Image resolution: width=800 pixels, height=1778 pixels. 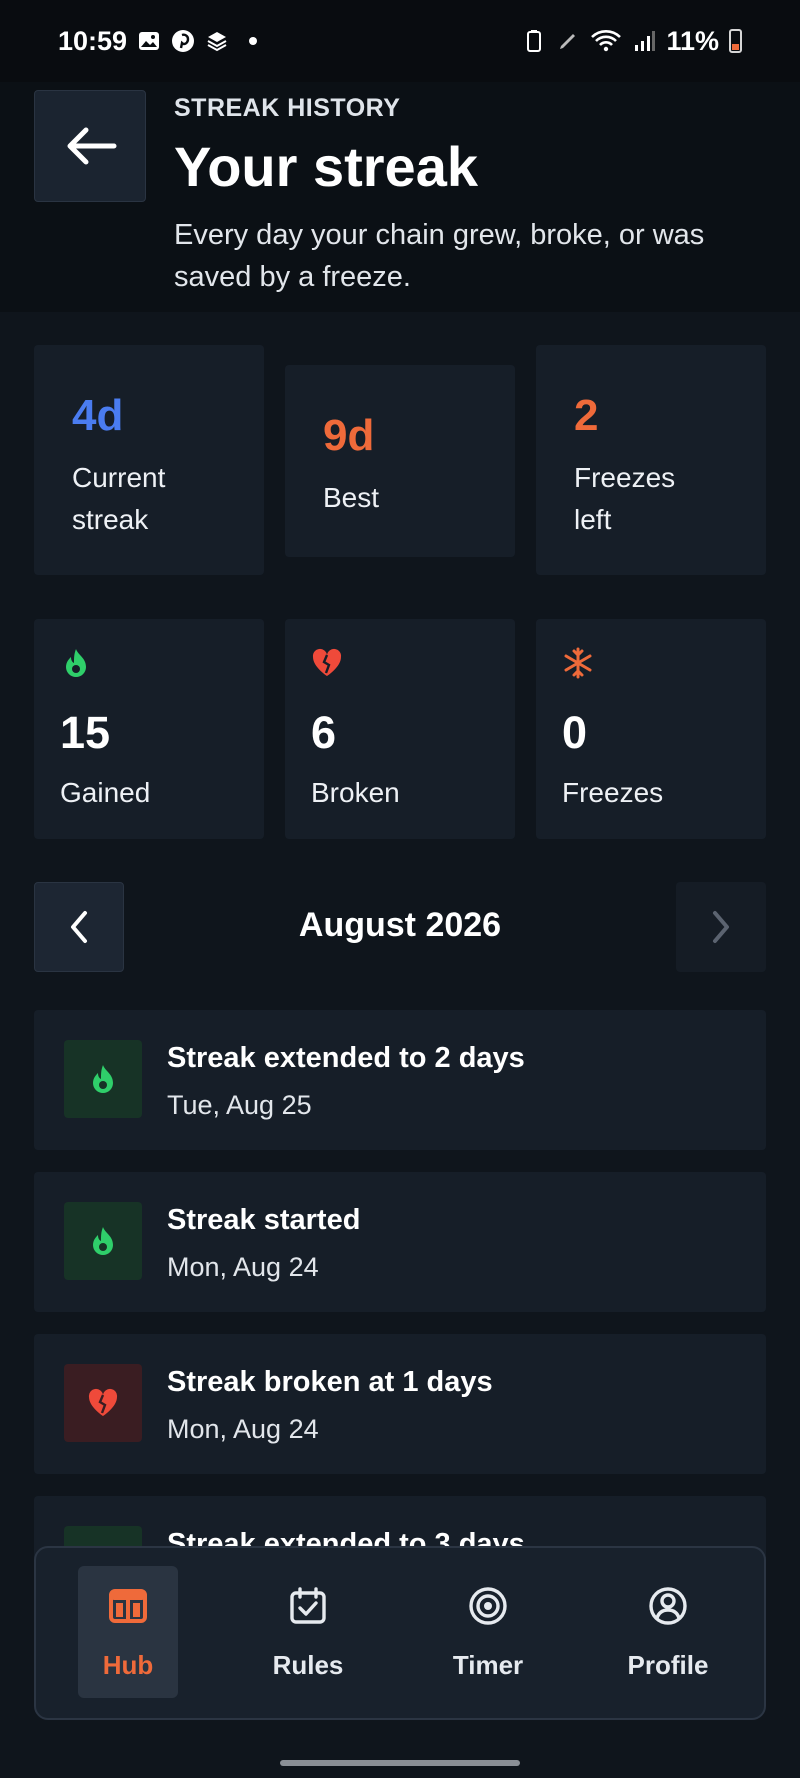 I want to click on tab-hub: Hub, so click(x=128, y=1632).